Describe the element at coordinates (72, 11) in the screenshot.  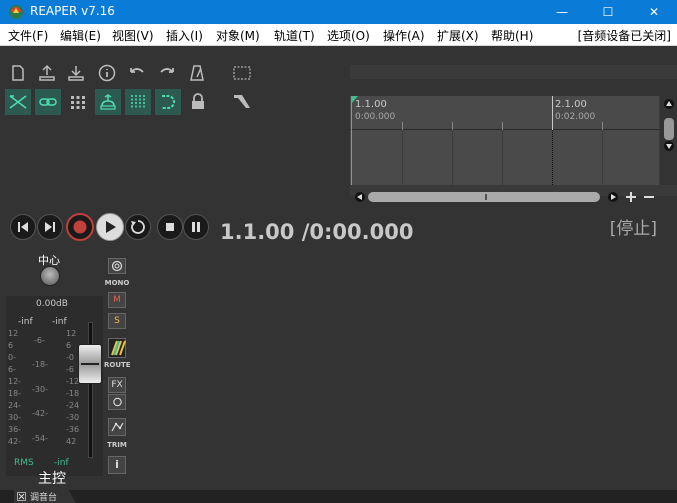
I see `window-title: REAPER v7.16` at that location.